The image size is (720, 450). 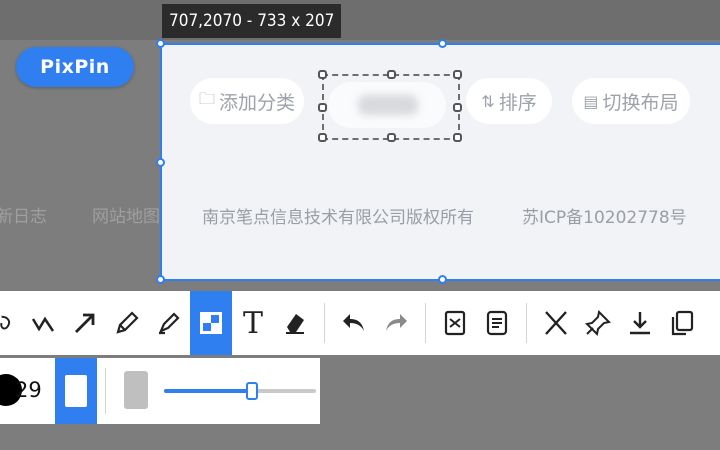 What do you see at coordinates (354, 323) in the screenshot?
I see `undo-icon` at bounding box center [354, 323].